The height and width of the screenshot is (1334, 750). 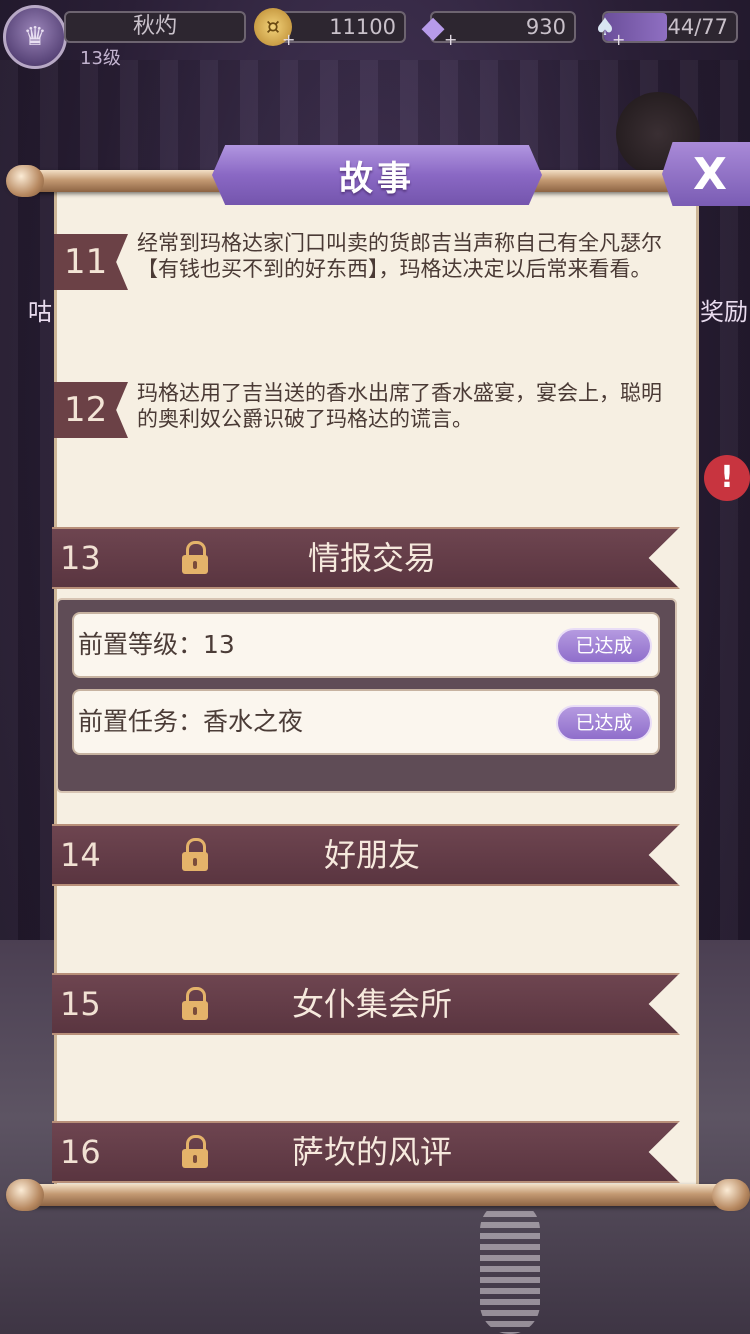 What do you see at coordinates (371, 1152) in the screenshot?
I see `chapter-title: 萨坎的风评` at bounding box center [371, 1152].